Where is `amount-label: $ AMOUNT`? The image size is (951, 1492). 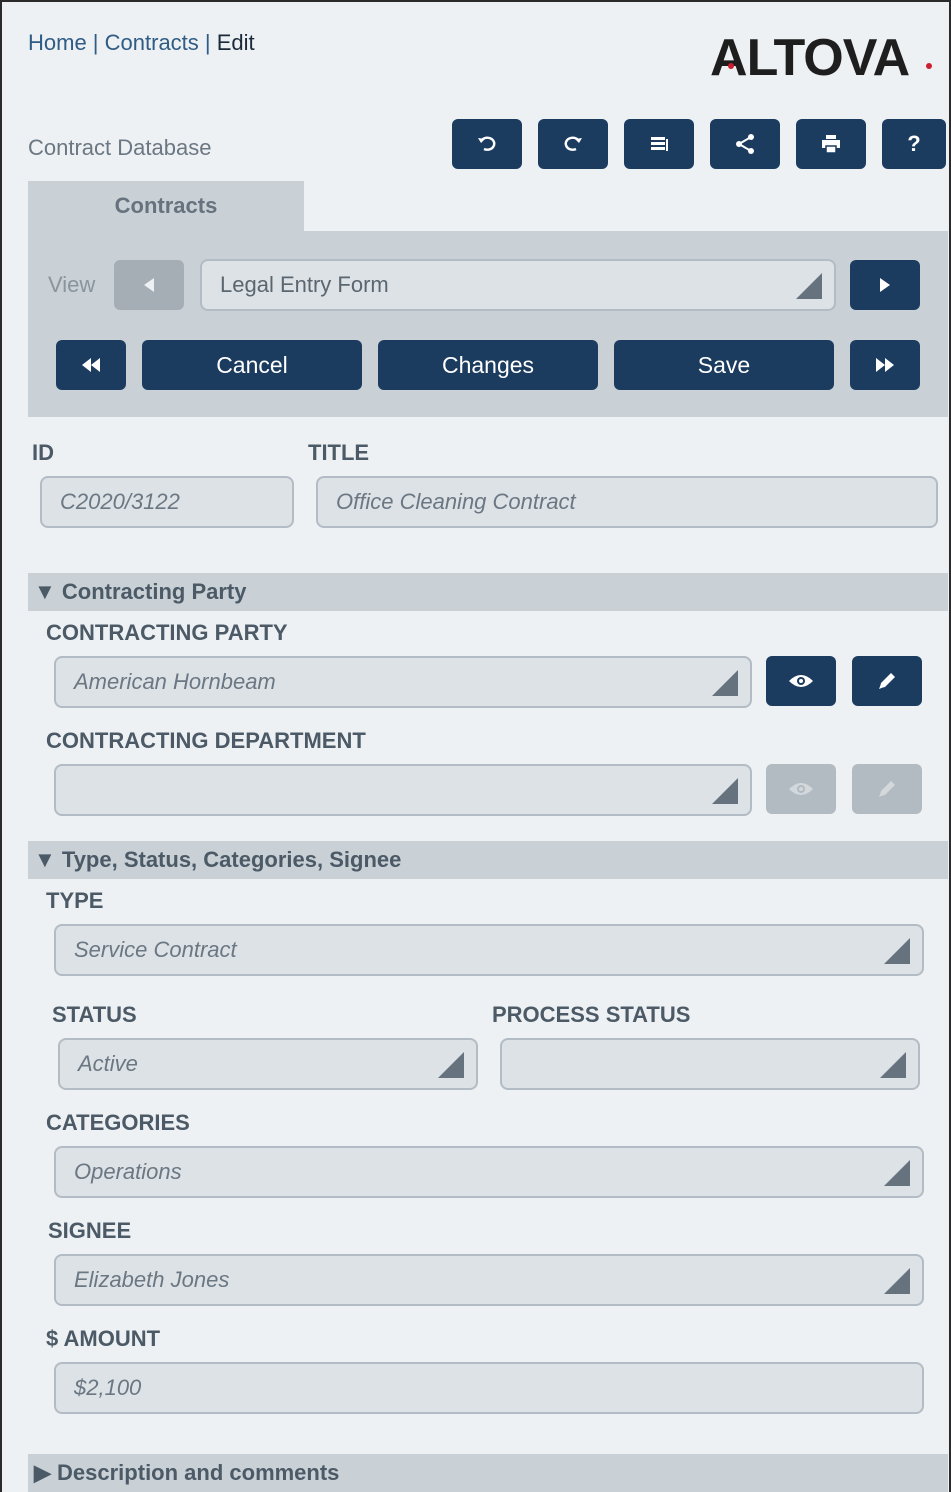
amount-label: $ AMOUNT is located at coordinates (103, 1338).